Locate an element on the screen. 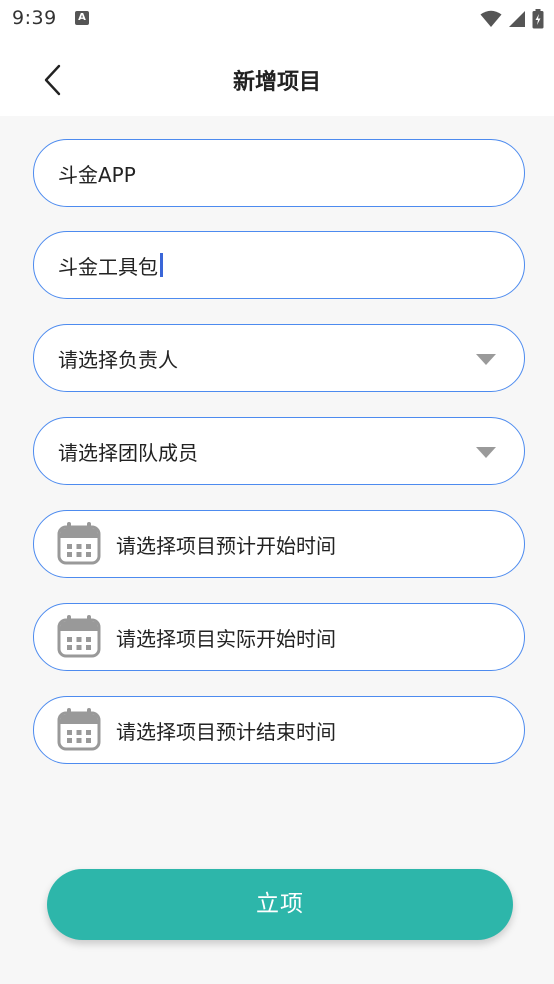  owner-select-placeholder: 请选择负责人 is located at coordinates (118, 359).